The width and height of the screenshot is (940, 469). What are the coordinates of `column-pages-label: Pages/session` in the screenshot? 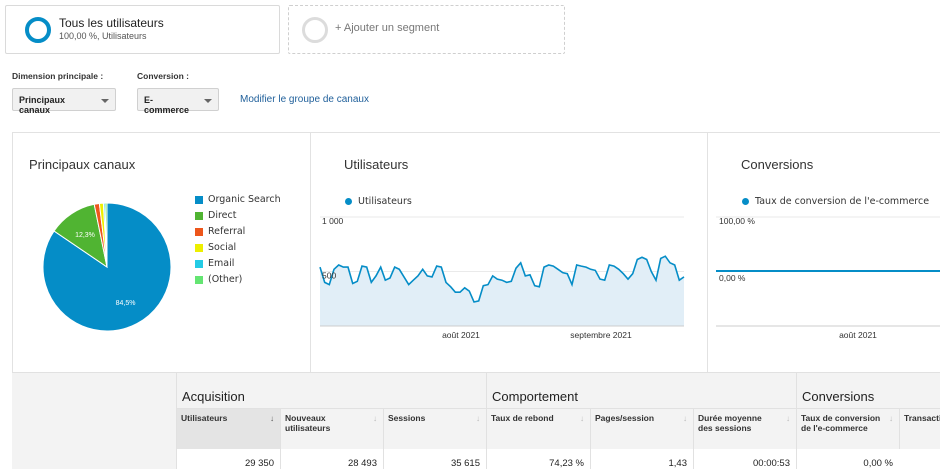 It's located at (625, 418).